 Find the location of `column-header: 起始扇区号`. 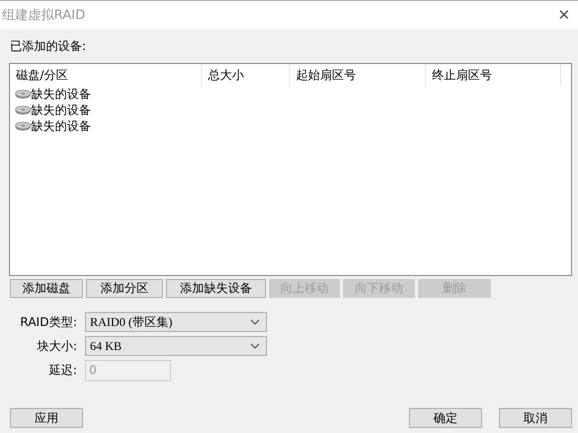

column-header: 起始扇区号 is located at coordinates (358, 75).